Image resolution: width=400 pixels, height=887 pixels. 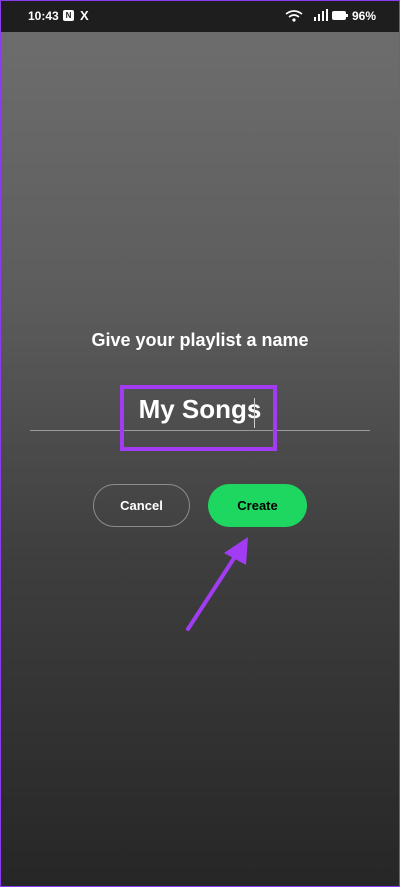 What do you see at coordinates (217, 584) in the screenshot?
I see `annotation-arrow-icon` at bounding box center [217, 584].